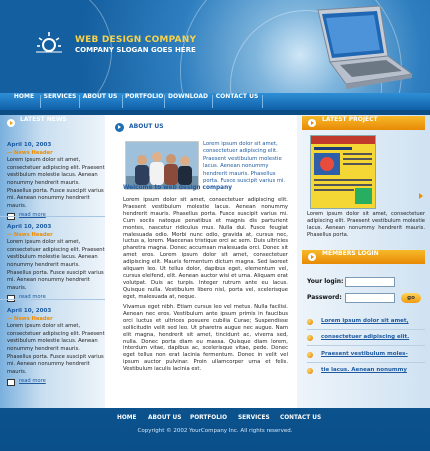  Describe the element at coordinates (350, 119) in the screenshot. I see `project-title: LATEST PROJECT` at that location.